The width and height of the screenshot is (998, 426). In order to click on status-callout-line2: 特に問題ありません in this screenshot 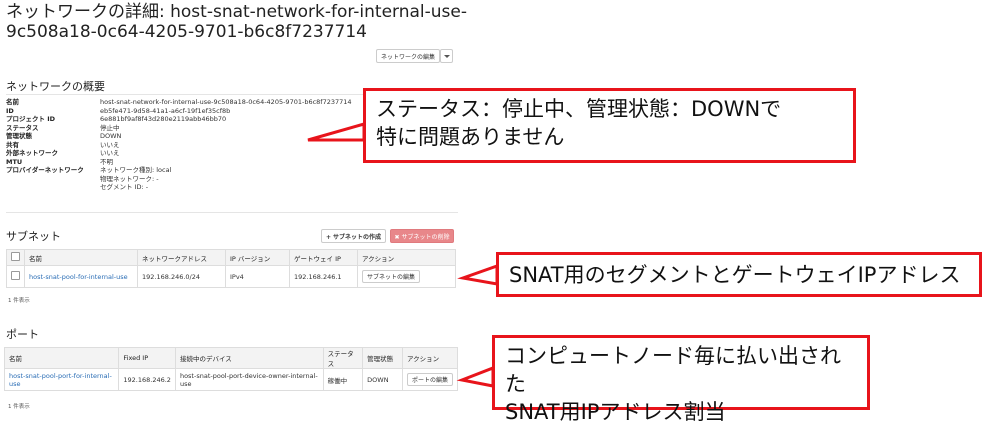, I will do `click(470, 137)`.